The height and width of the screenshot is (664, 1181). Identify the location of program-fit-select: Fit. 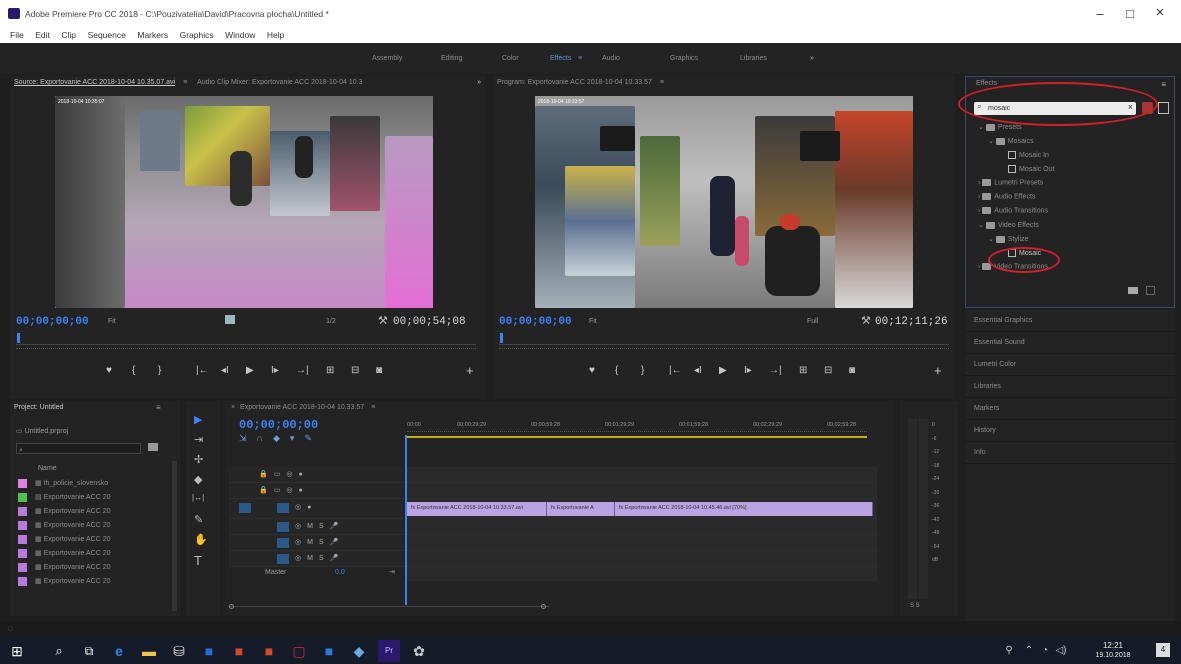
(593, 321).